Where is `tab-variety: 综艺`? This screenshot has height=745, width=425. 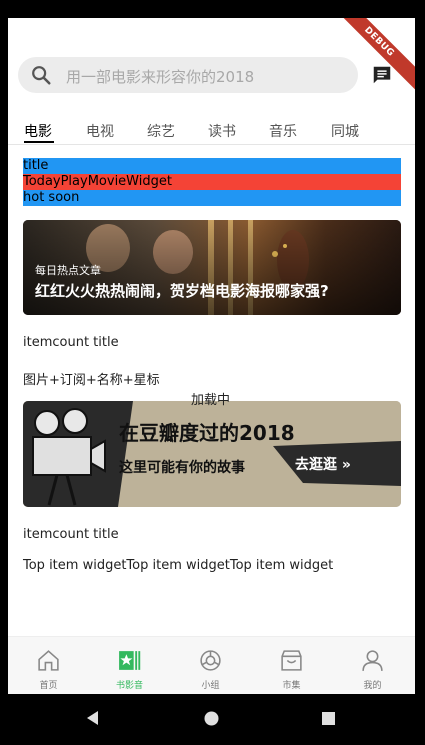
tab-variety: 综艺 is located at coordinates (161, 131).